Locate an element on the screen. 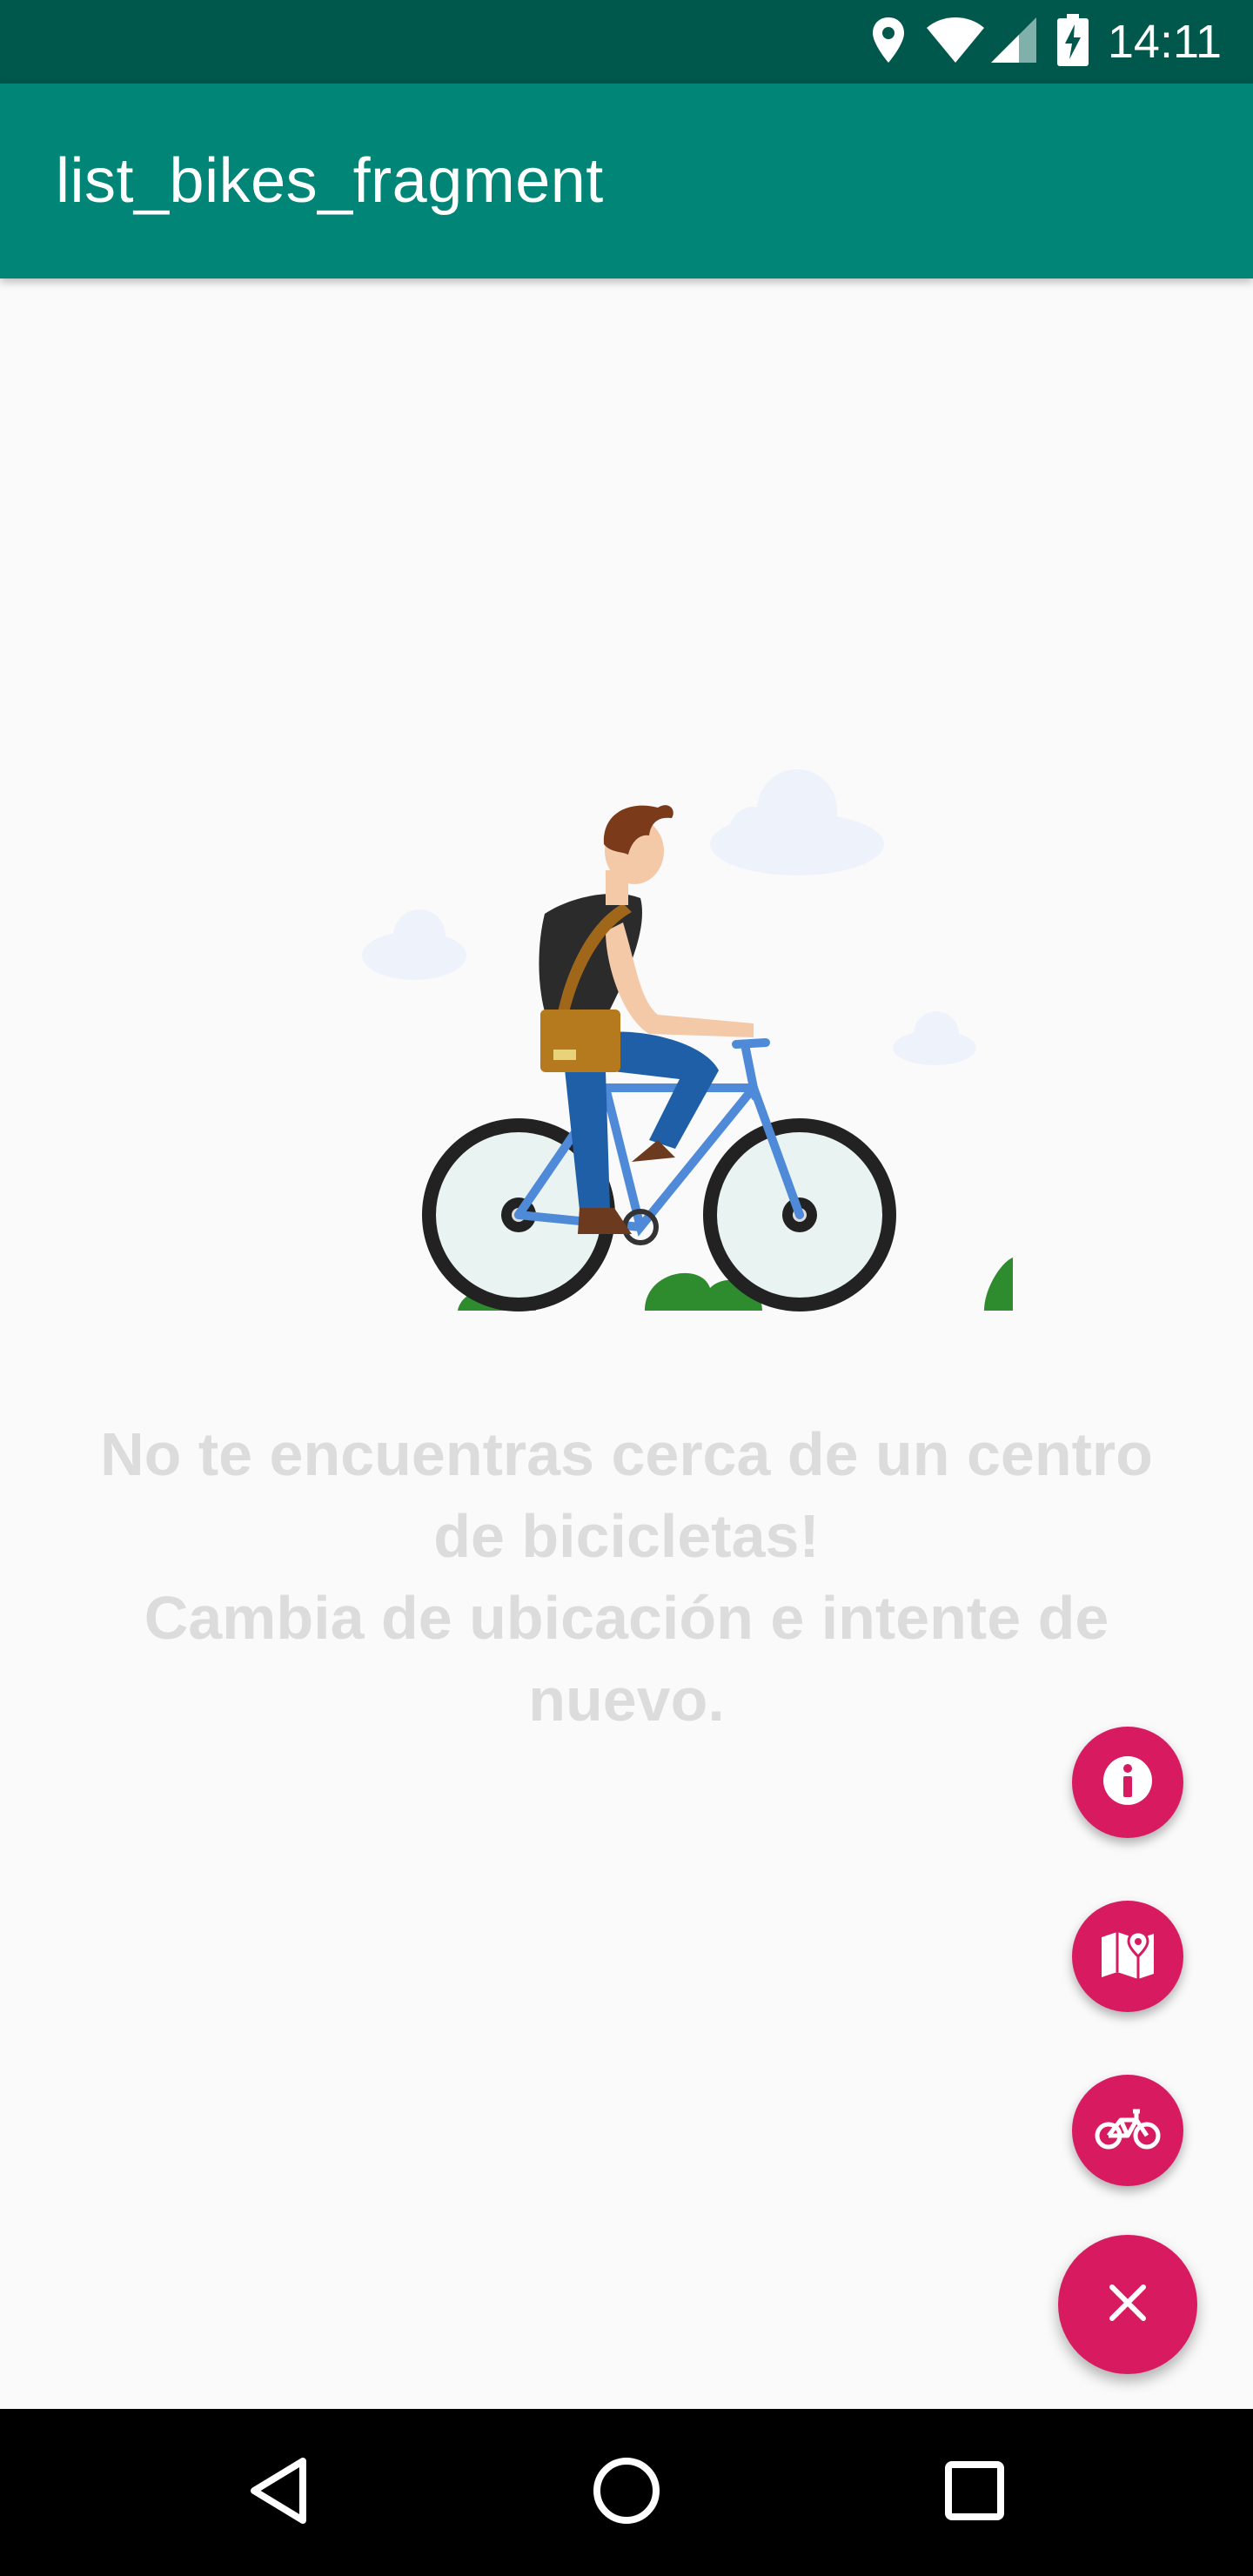 The width and height of the screenshot is (1253, 2576). info-fab is located at coordinates (1127, 1782).